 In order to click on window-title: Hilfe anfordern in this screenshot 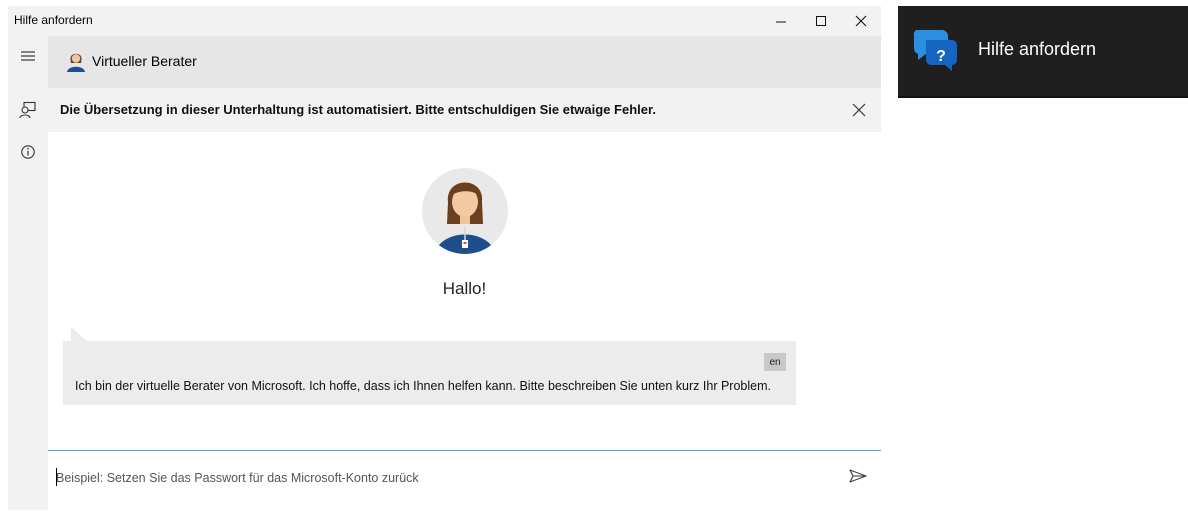, I will do `click(53, 20)`.